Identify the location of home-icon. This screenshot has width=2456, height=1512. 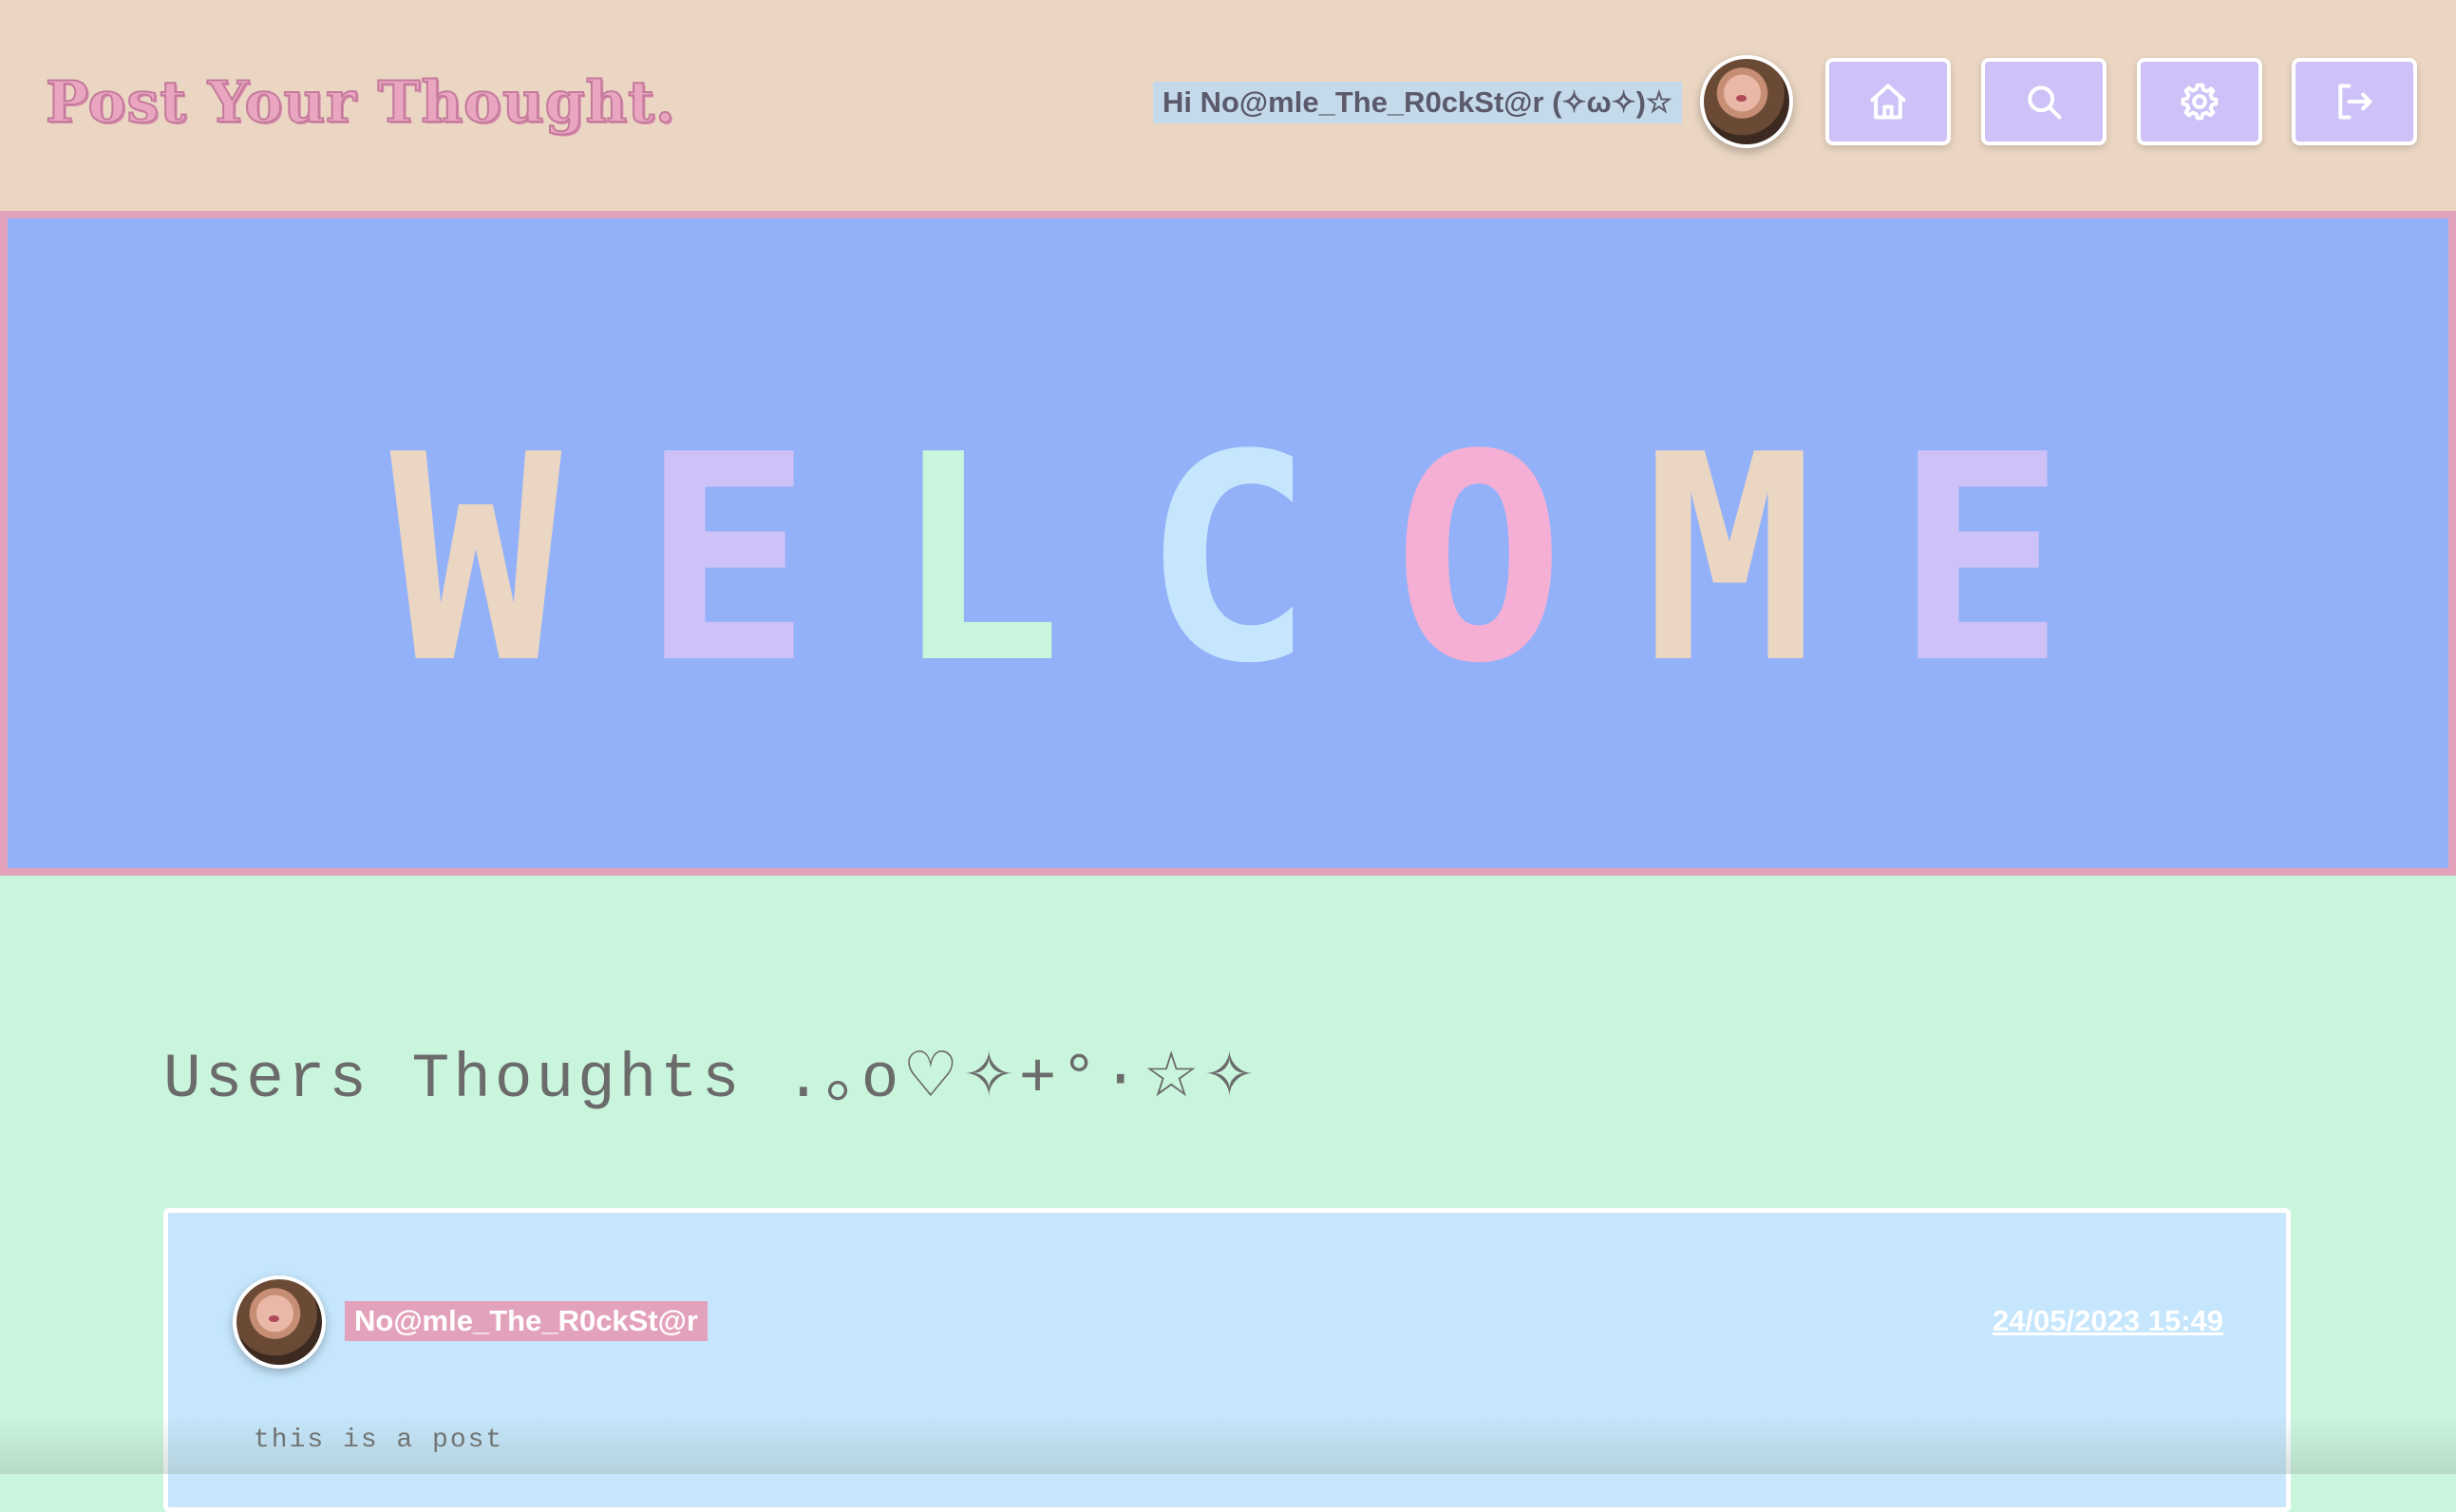
(1888, 102).